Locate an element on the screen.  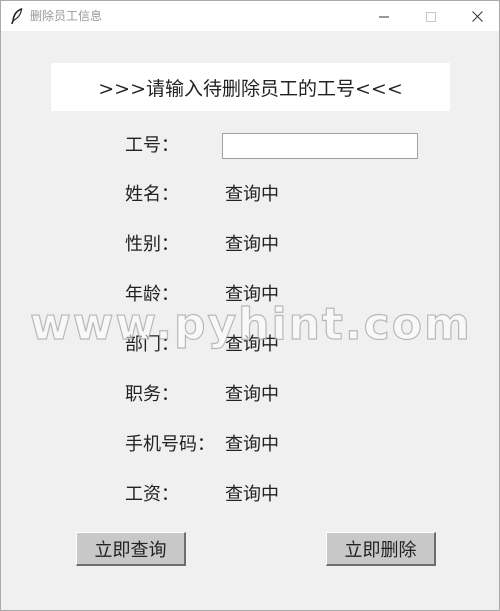
department-value: 查询中 is located at coordinates (252, 344).